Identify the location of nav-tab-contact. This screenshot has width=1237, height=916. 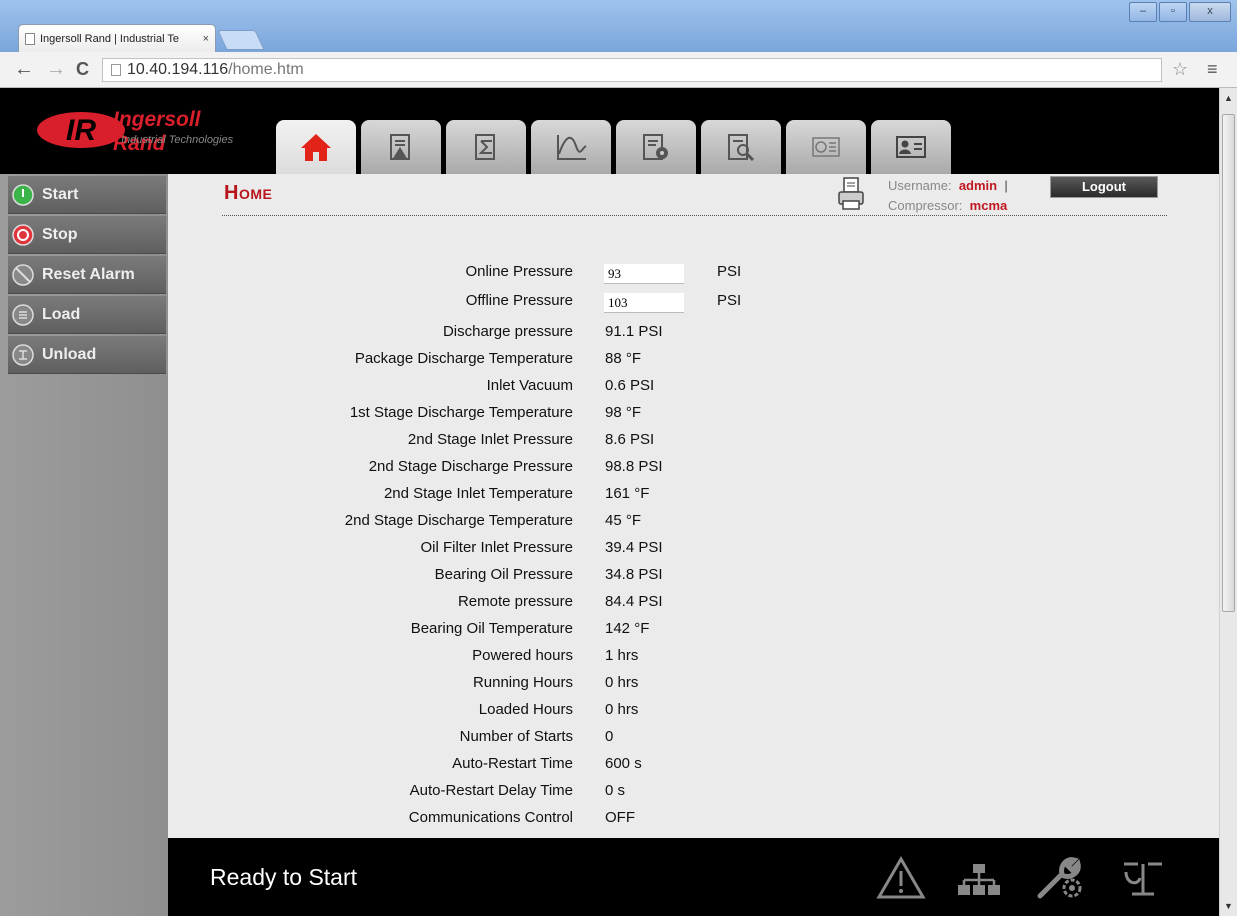
(911, 147).